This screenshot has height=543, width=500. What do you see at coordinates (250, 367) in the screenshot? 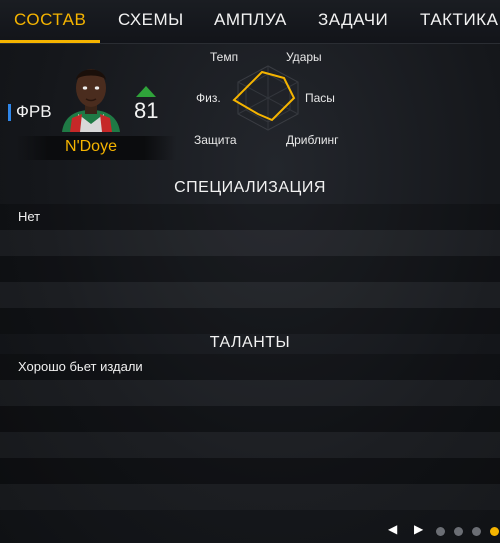
I see `trait-row: Хорошо бьет издали` at bounding box center [250, 367].